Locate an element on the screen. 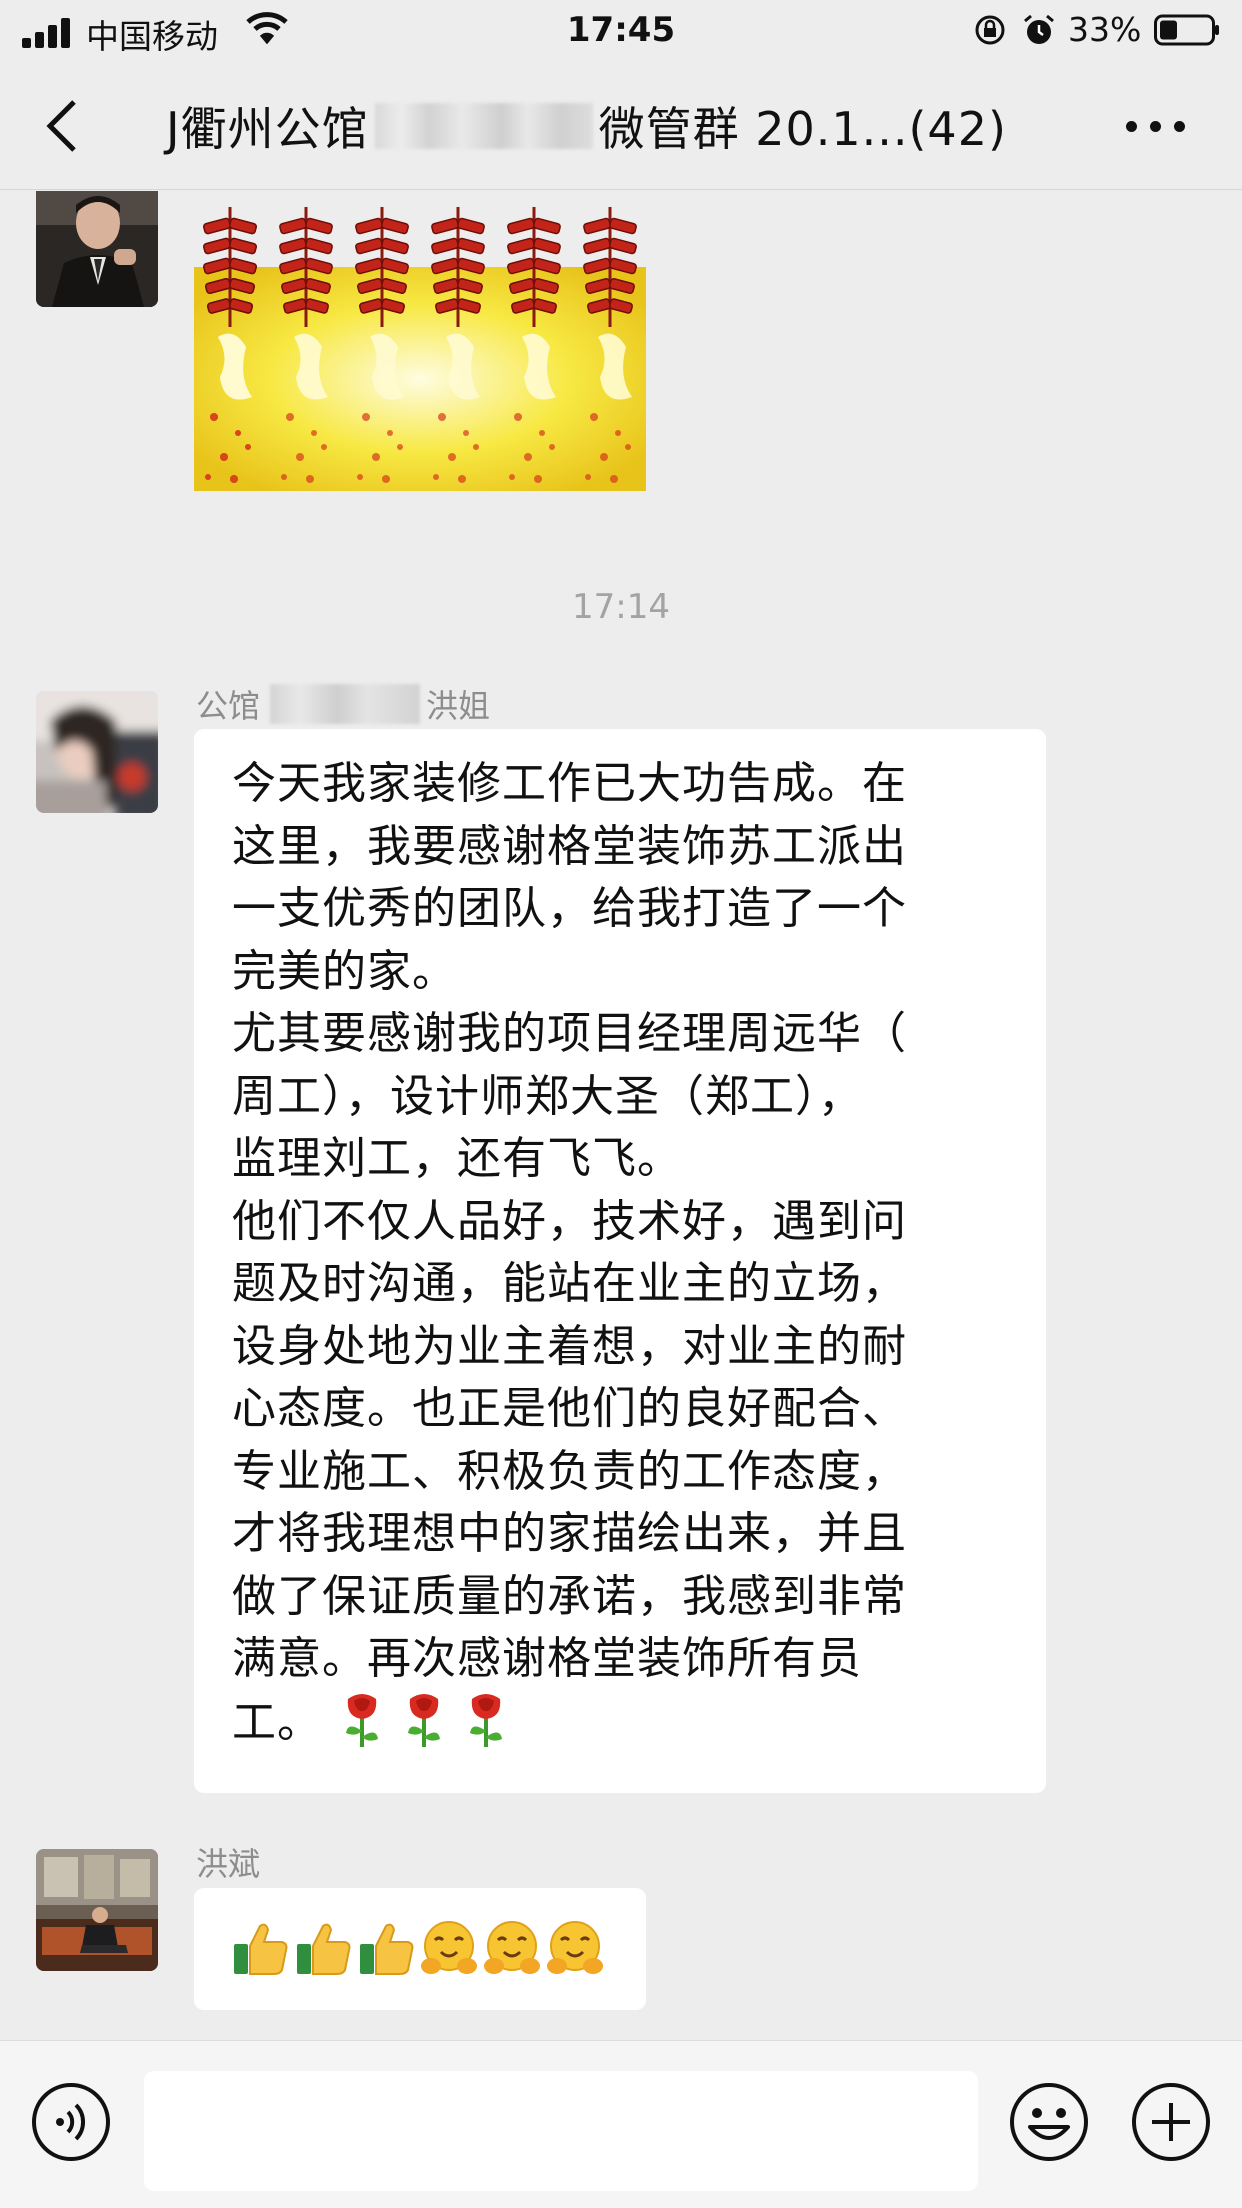 The width and height of the screenshot is (1242, 2208). sender-name: 公馆 洪姐 is located at coordinates (343, 704).